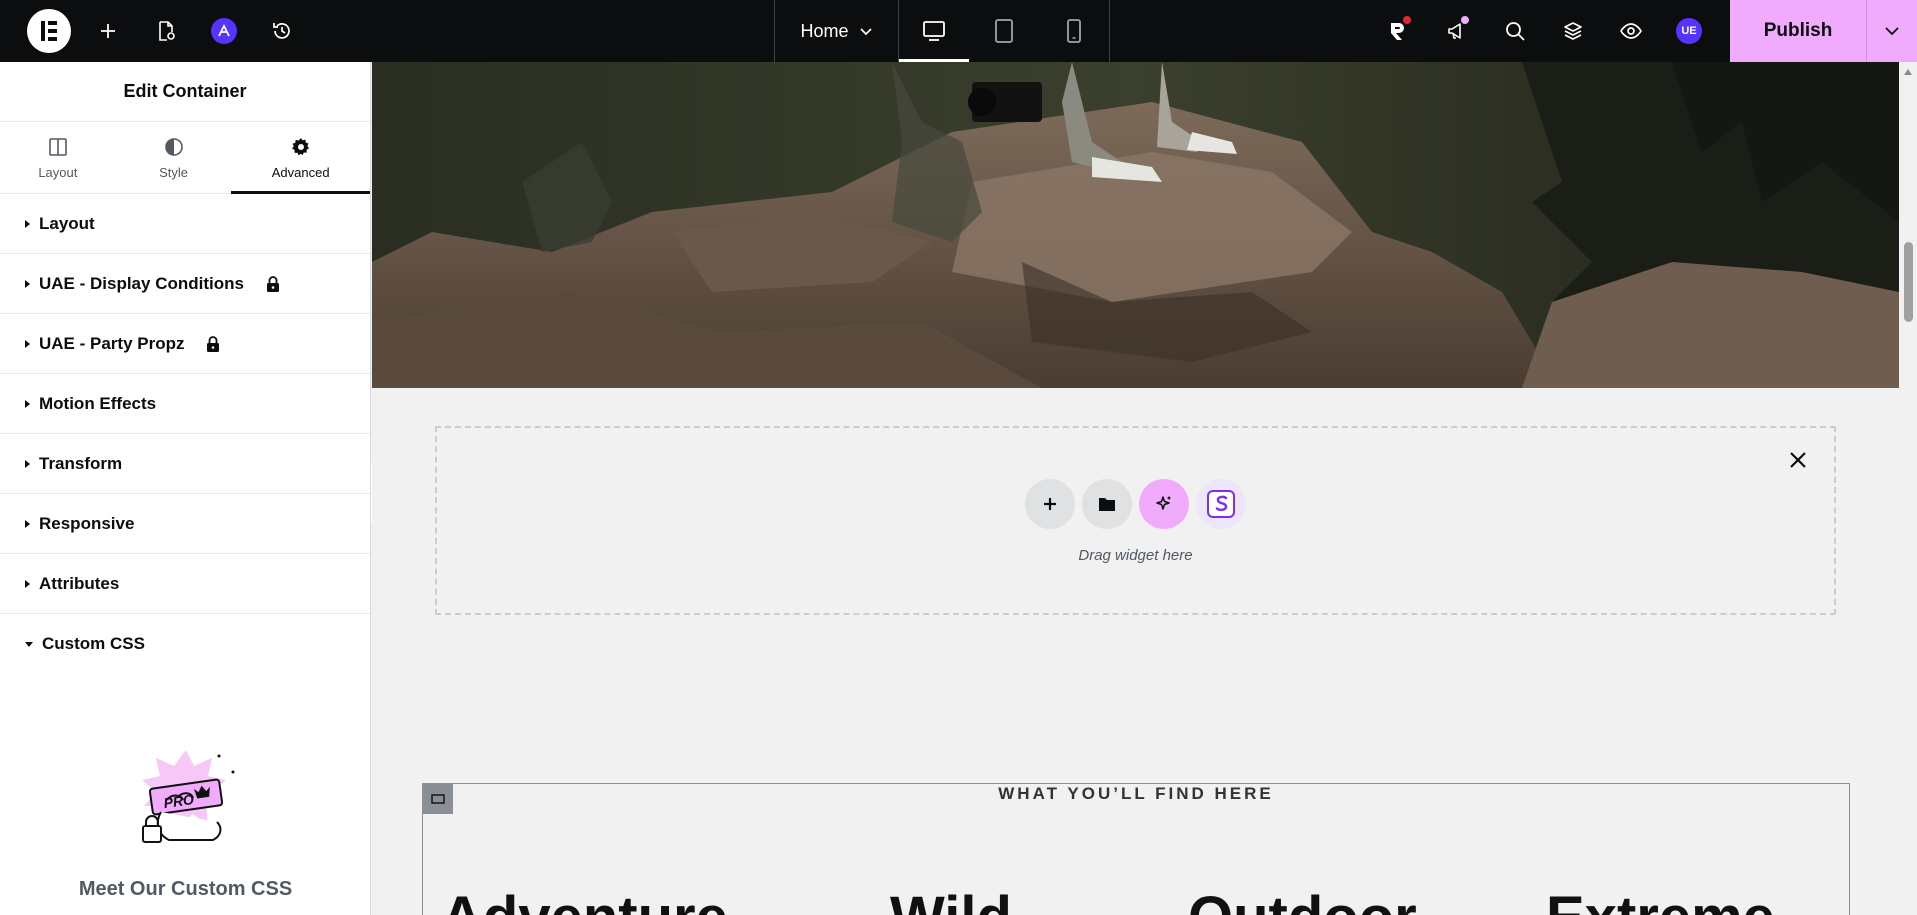 This screenshot has width=1917, height=915. What do you see at coordinates (43, 31) in the screenshot?
I see `elementor-logo-icon` at bounding box center [43, 31].